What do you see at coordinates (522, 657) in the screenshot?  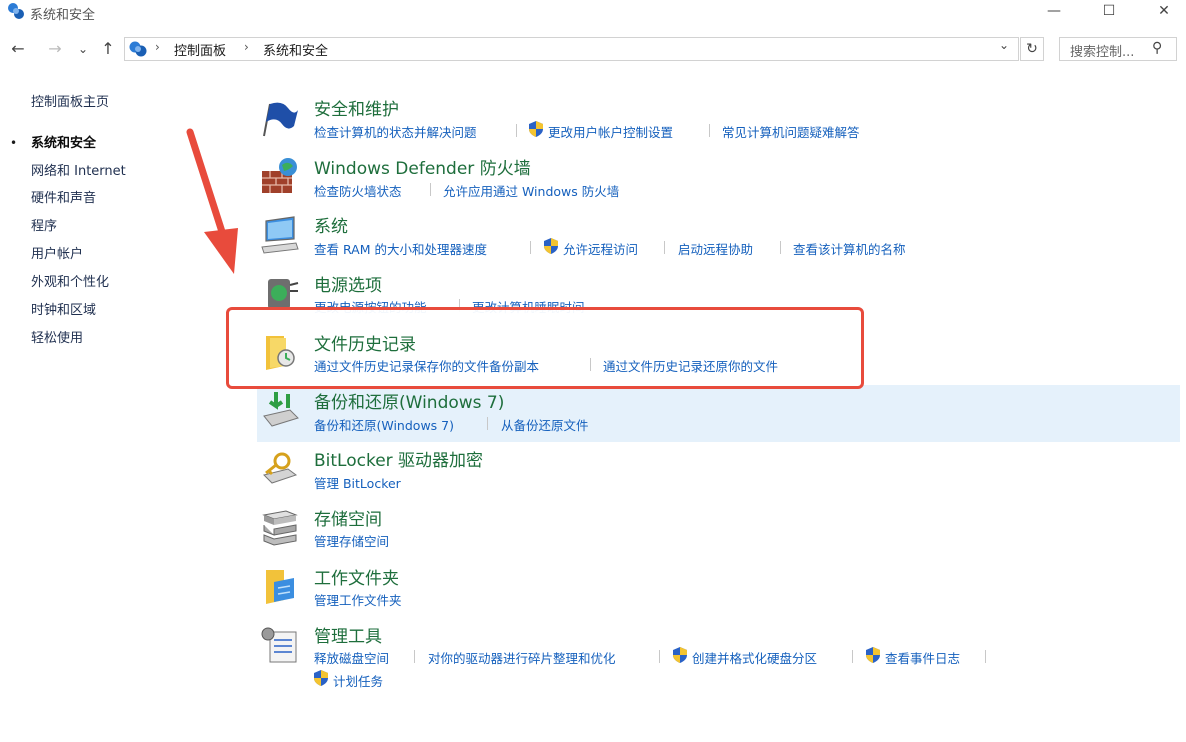 I see `link-defragment: 对你的驱动器进行碎片整理和优化` at bounding box center [522, 657].